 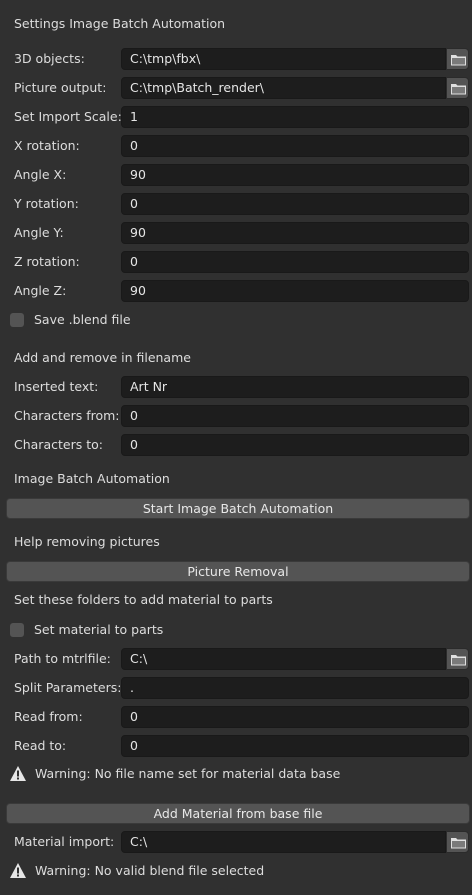 What do you see at coordinates (295, 262) in the screenshot?
I see `z-rotation-field: 0` at bounding box center [295, 262].